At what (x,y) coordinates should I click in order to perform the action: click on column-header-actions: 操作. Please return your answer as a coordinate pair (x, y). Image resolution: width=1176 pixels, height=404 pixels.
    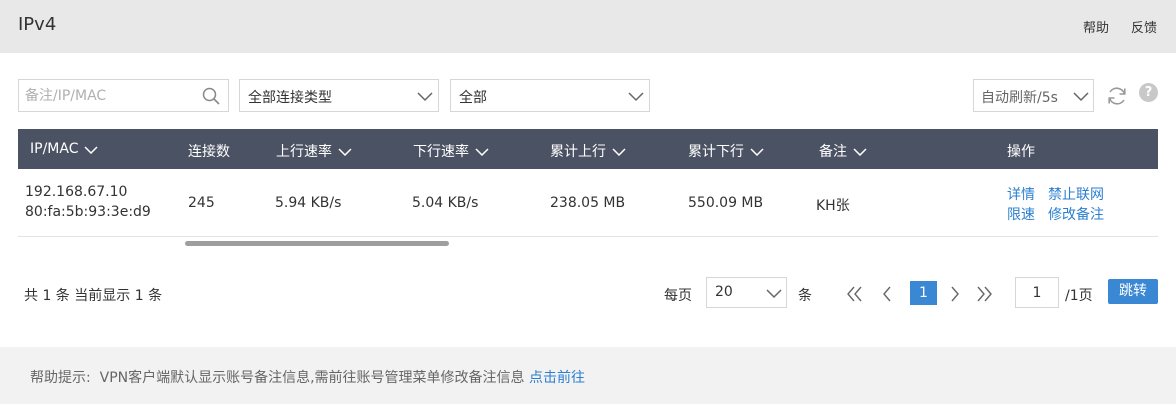
    Looking at the image, I should click on (1021, 151).